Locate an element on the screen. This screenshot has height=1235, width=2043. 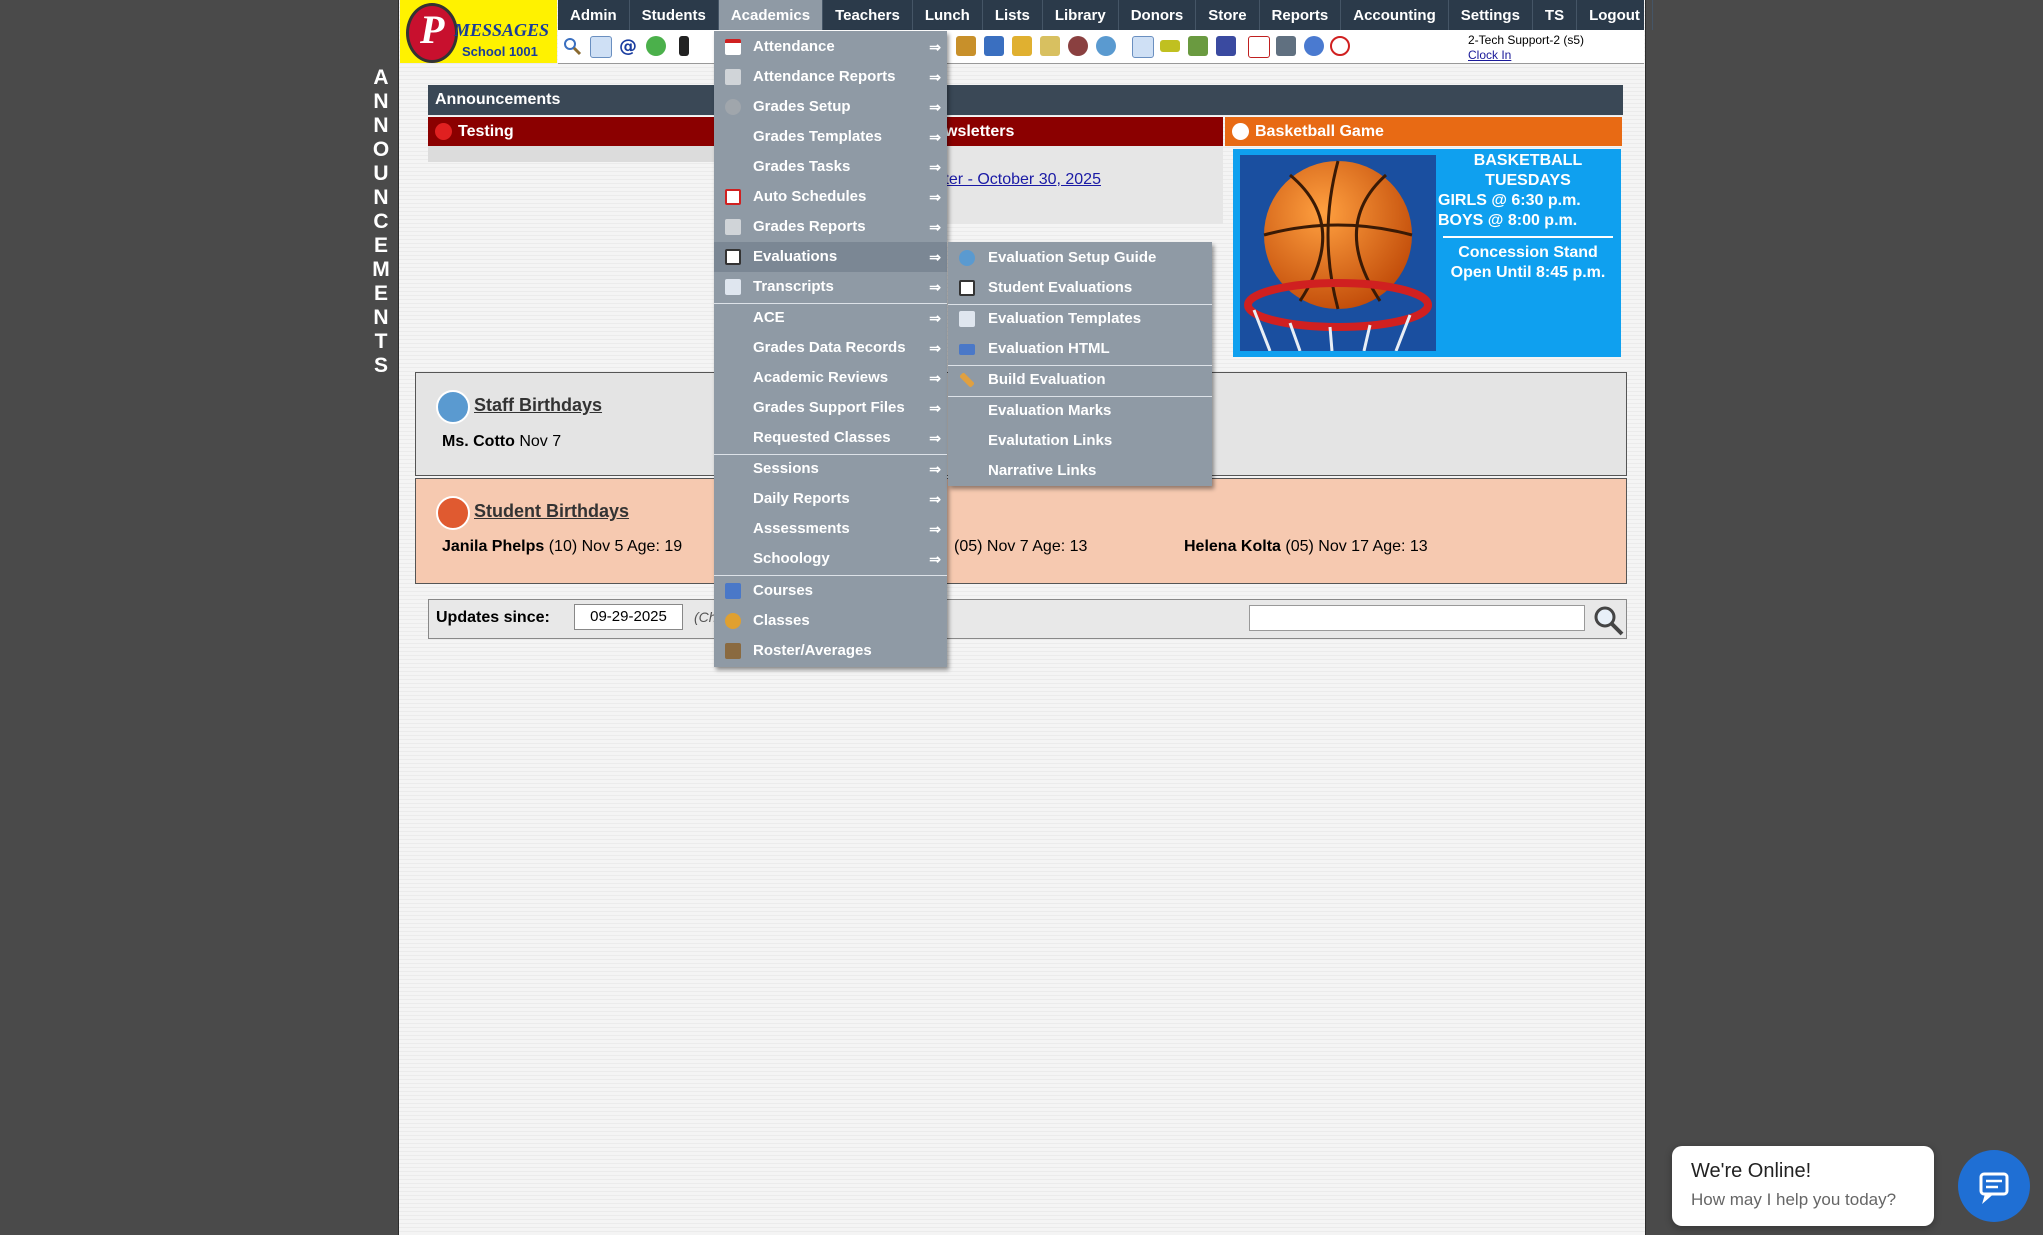
student-birthday-entry: Helena Kolta (05) Nov 17 Age: 13 is located at coordinates (1306, 546).